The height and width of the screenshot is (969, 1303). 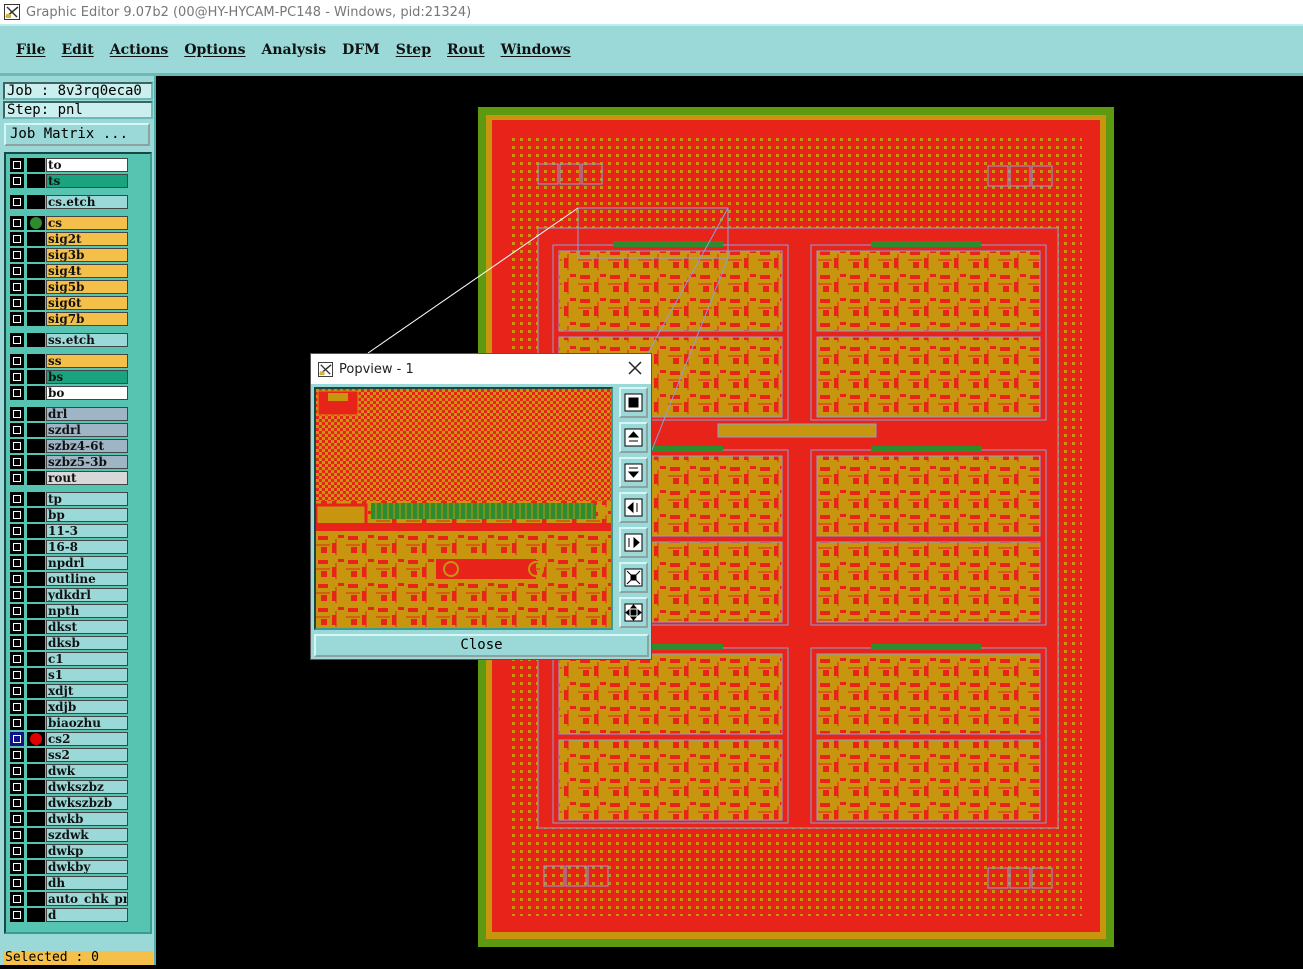 What do you see at coordinates (87, 707) in the screenshot?
I see `layer-name: xdjb` at bounding box center [87, 707].